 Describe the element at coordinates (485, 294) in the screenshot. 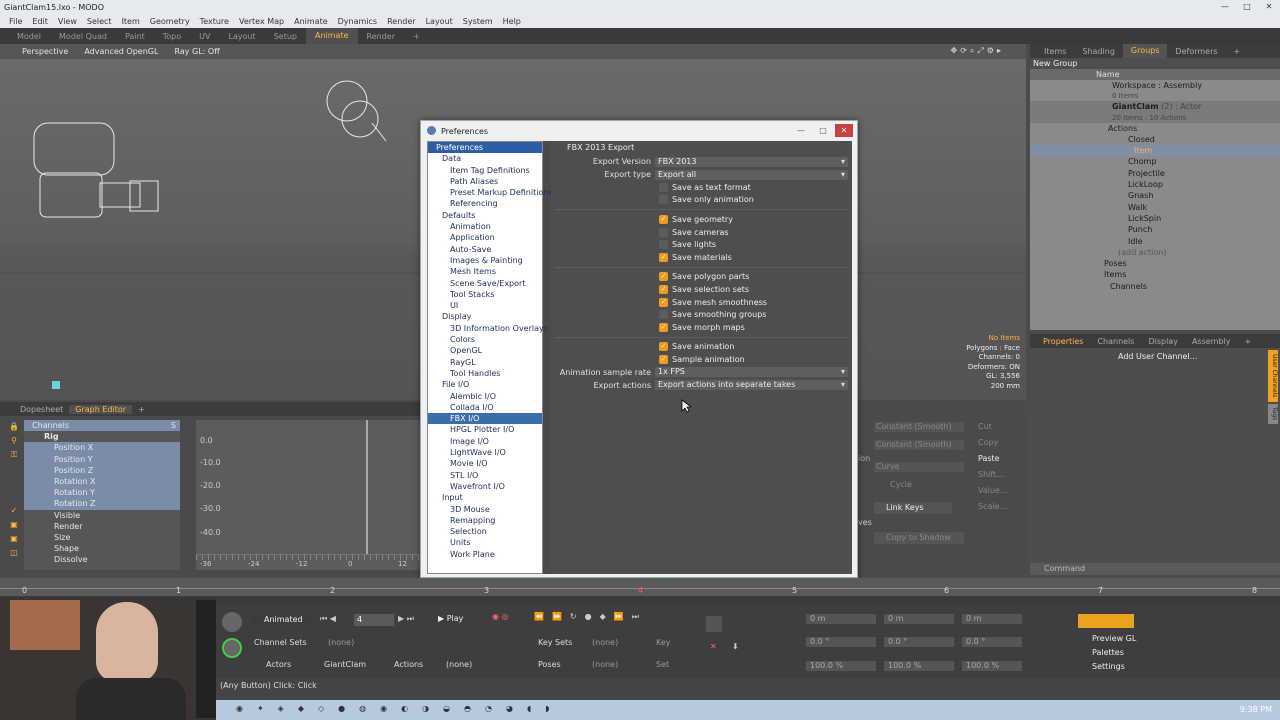

I see `pref-tree-tool-stacks: Tool Stacks` at that location.